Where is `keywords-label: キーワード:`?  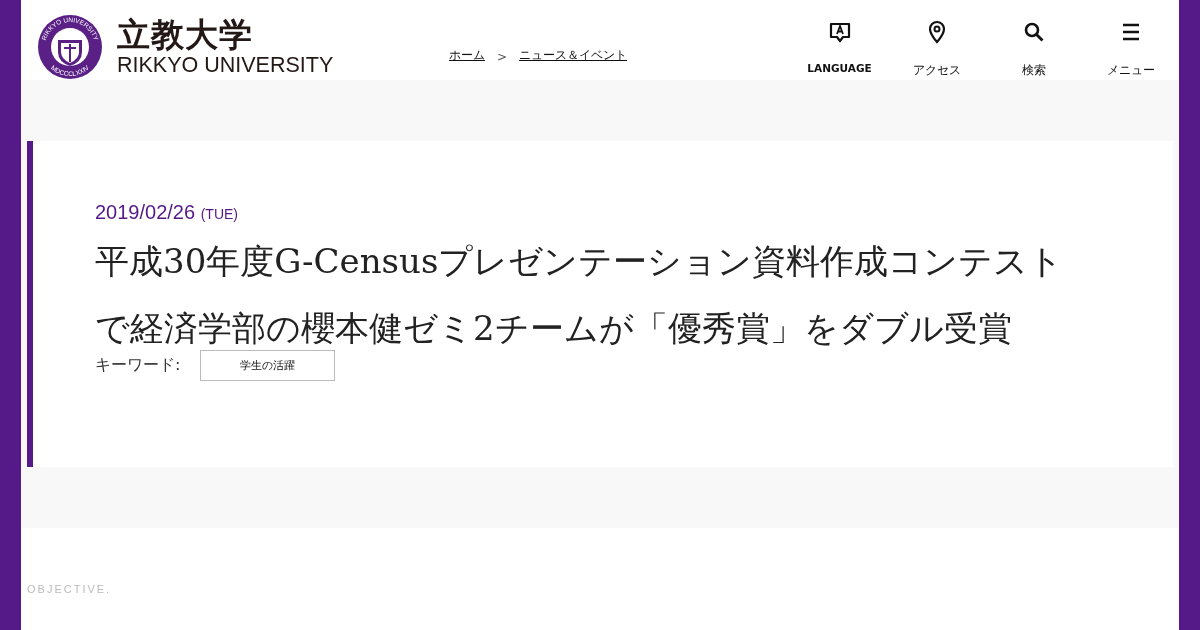
keywords-label: キーワード: is located at coordinates (138, 365).